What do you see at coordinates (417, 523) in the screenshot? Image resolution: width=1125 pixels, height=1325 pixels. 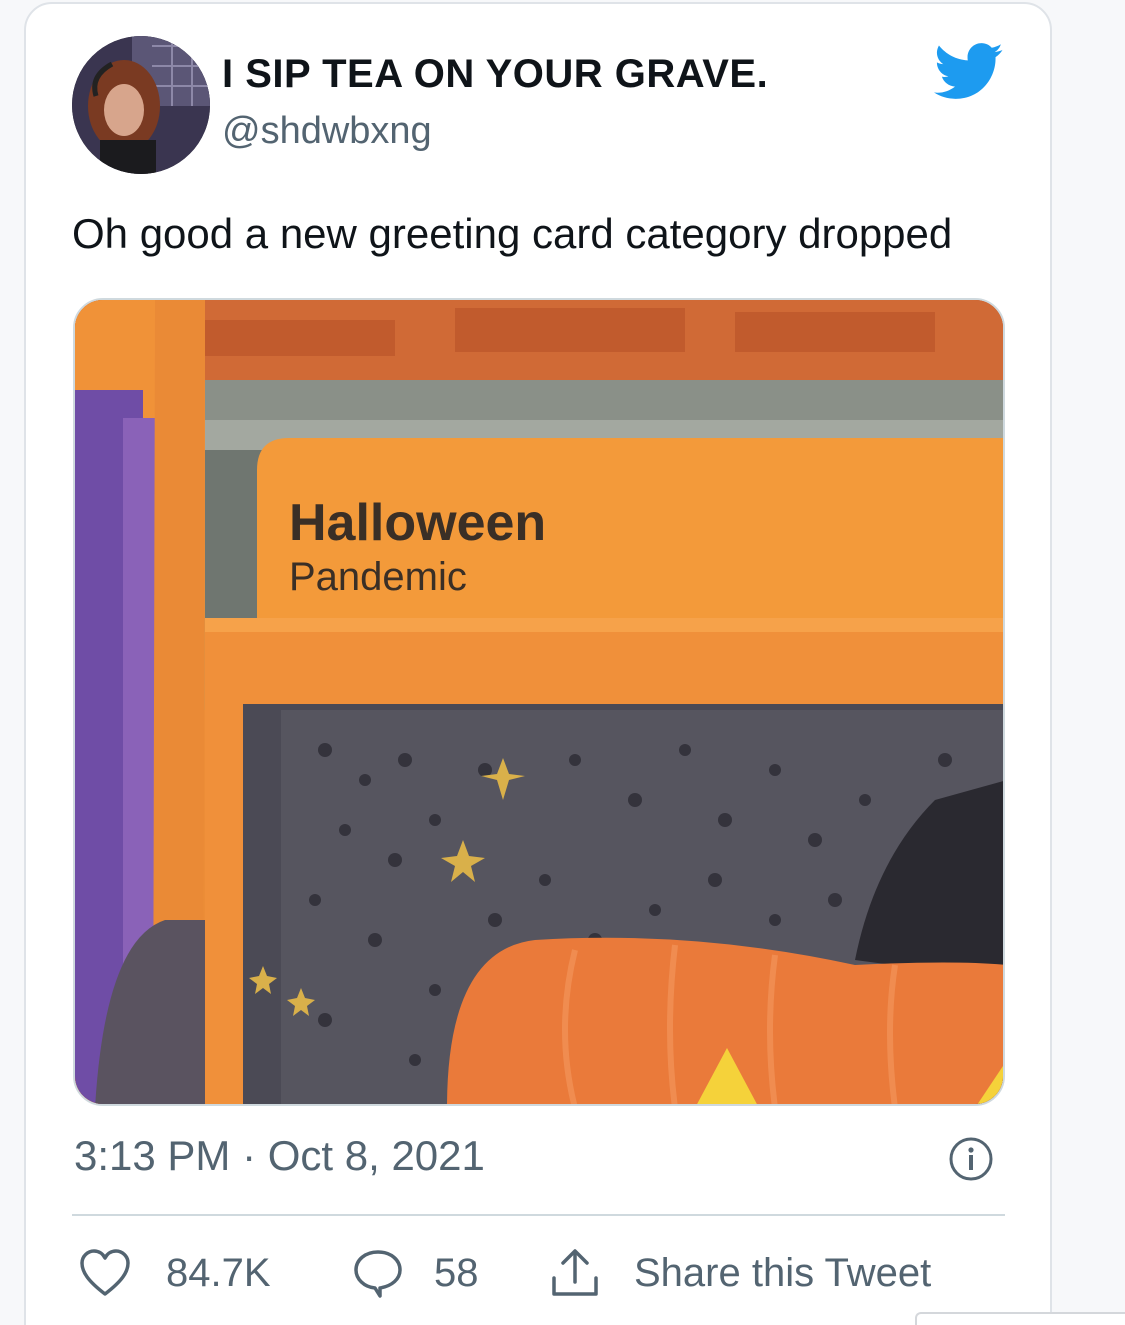 I see `card-heading: Halloween` at bounding box center [417, 523].